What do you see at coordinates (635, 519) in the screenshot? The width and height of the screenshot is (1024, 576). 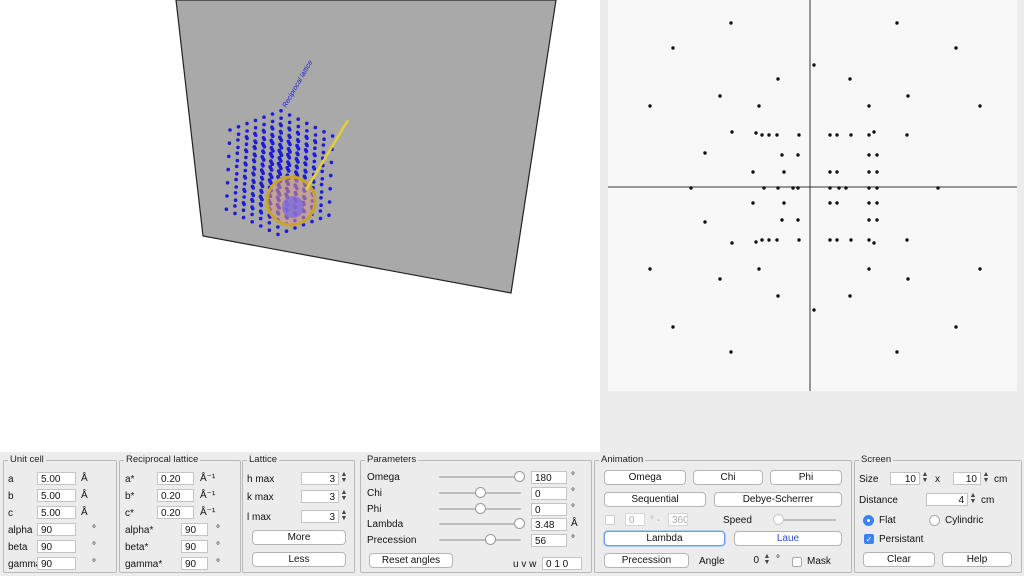 I see `range-from-field: 0` at bounding box center [635, 519].